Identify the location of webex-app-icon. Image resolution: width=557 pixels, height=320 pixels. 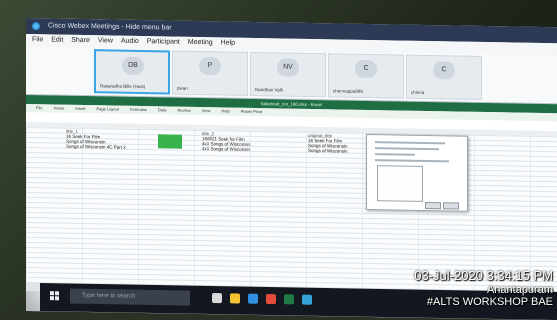
(307, 299).